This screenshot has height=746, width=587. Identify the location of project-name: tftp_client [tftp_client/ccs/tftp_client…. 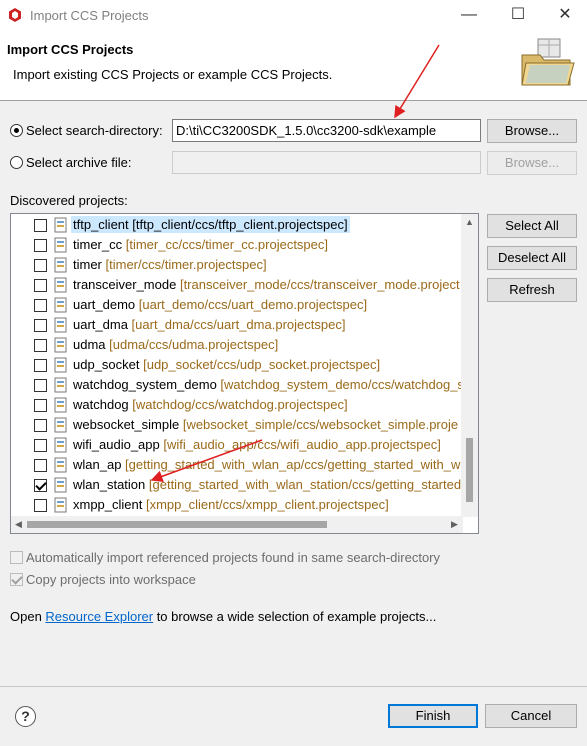
(210, 224).